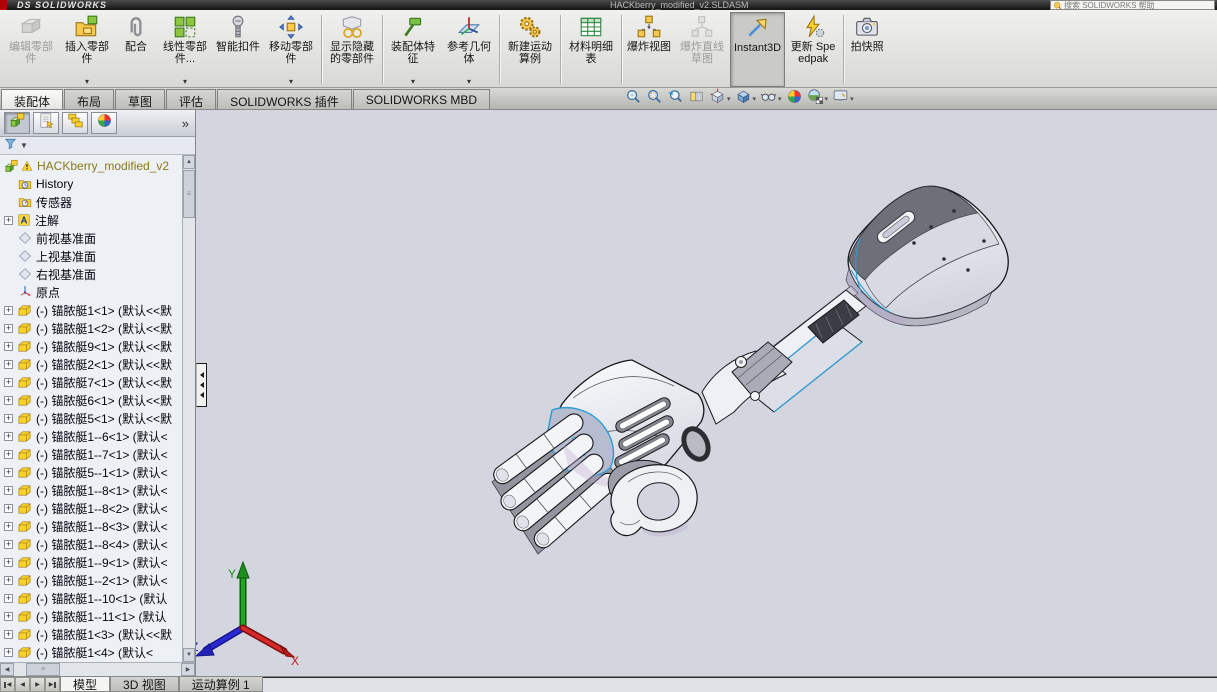  I want to click on tree-component-row: (-) 锚脓艇1--2<1> (默认<, so click(91, 580).